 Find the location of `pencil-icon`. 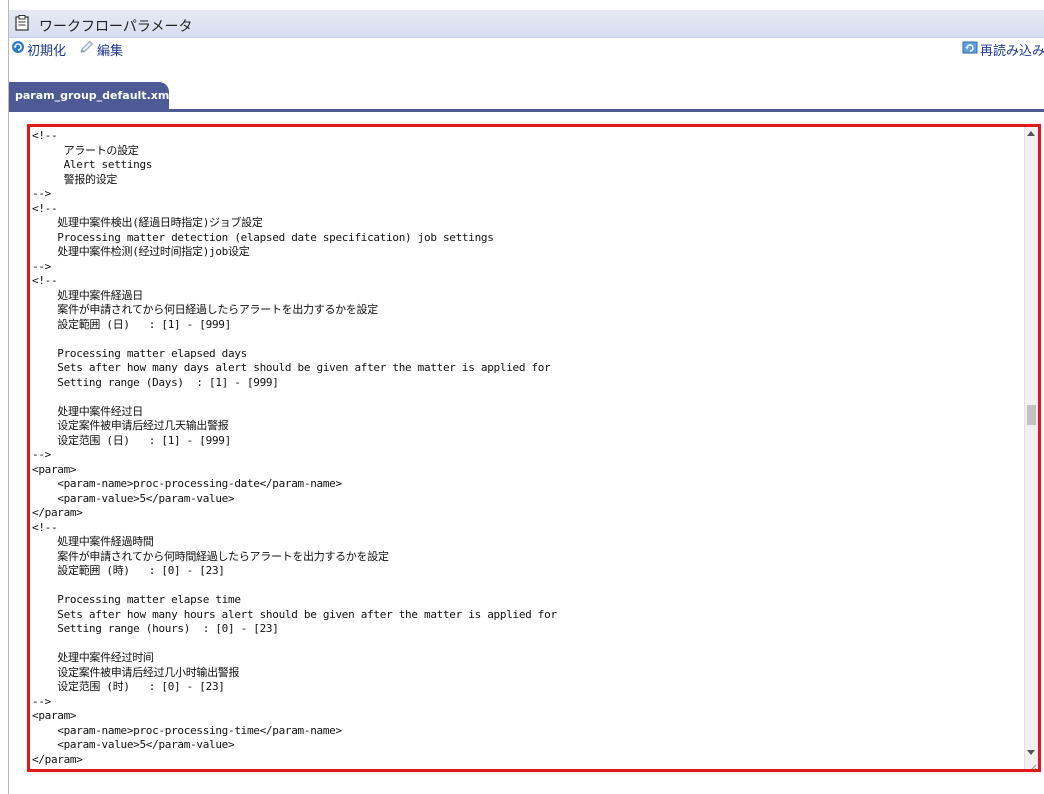

pencil-icon is located at coordinates (88, 49).